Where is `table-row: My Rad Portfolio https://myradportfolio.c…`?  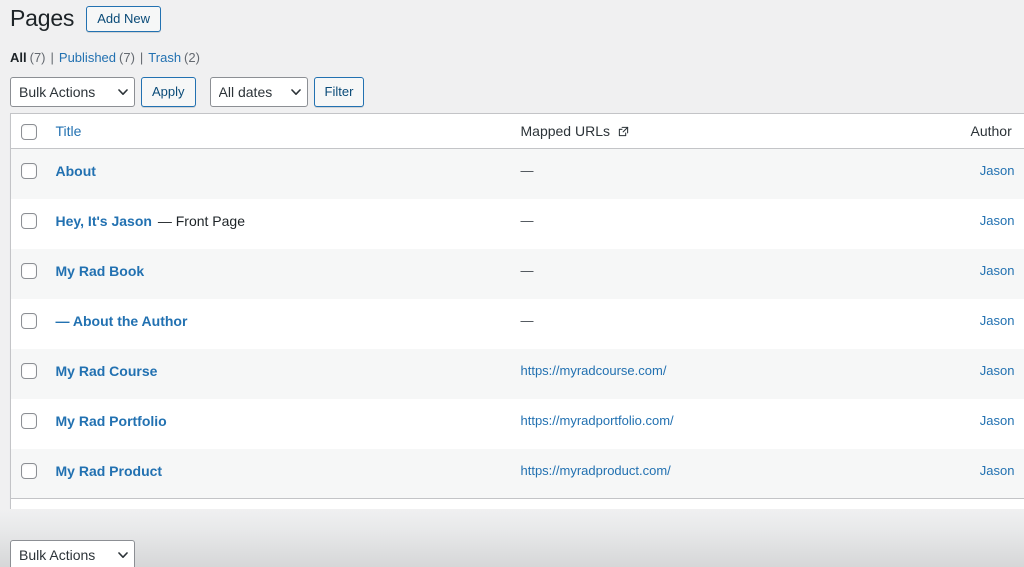 table-row: My Rad Portfolio https://myradportfolio.c… is located at coordinates (517, 423).